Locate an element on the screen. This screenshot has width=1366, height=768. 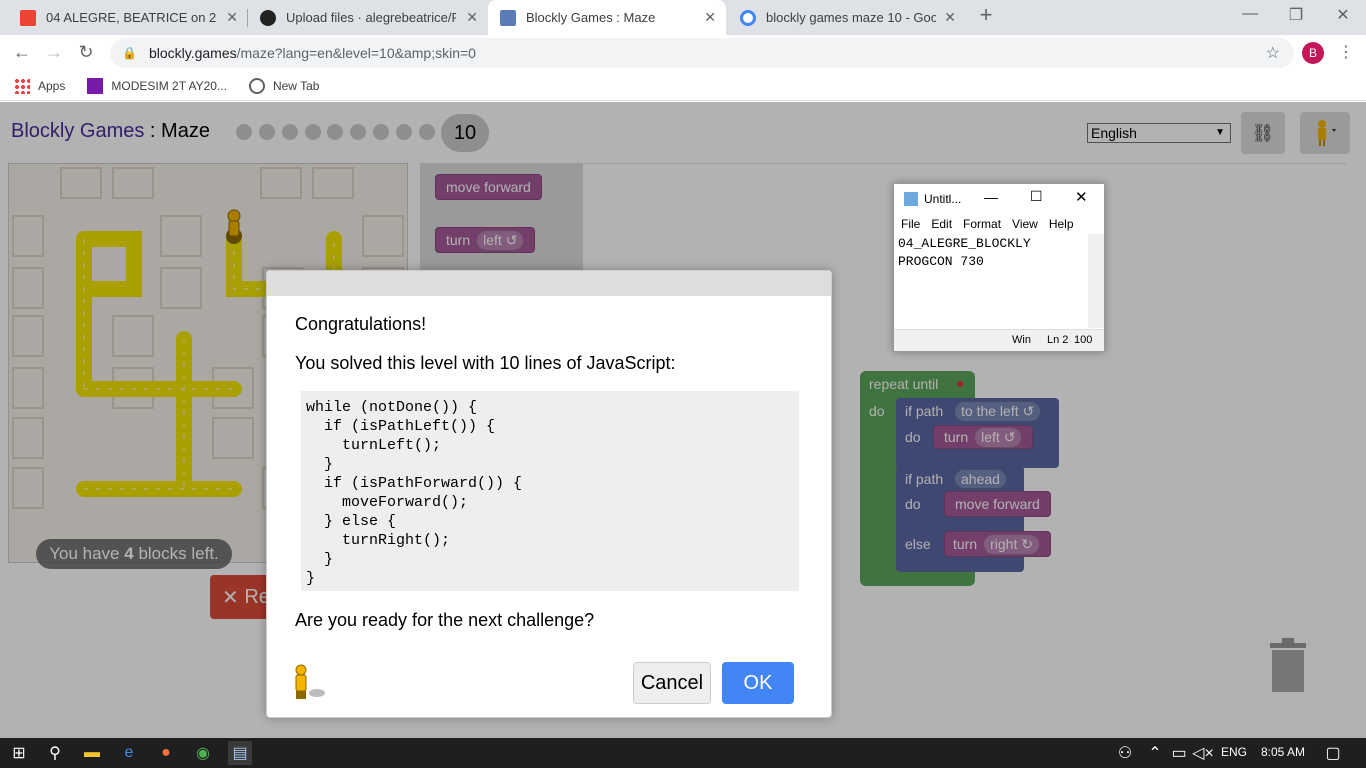
menu-help: Help is located at coordinates (1061, 224).